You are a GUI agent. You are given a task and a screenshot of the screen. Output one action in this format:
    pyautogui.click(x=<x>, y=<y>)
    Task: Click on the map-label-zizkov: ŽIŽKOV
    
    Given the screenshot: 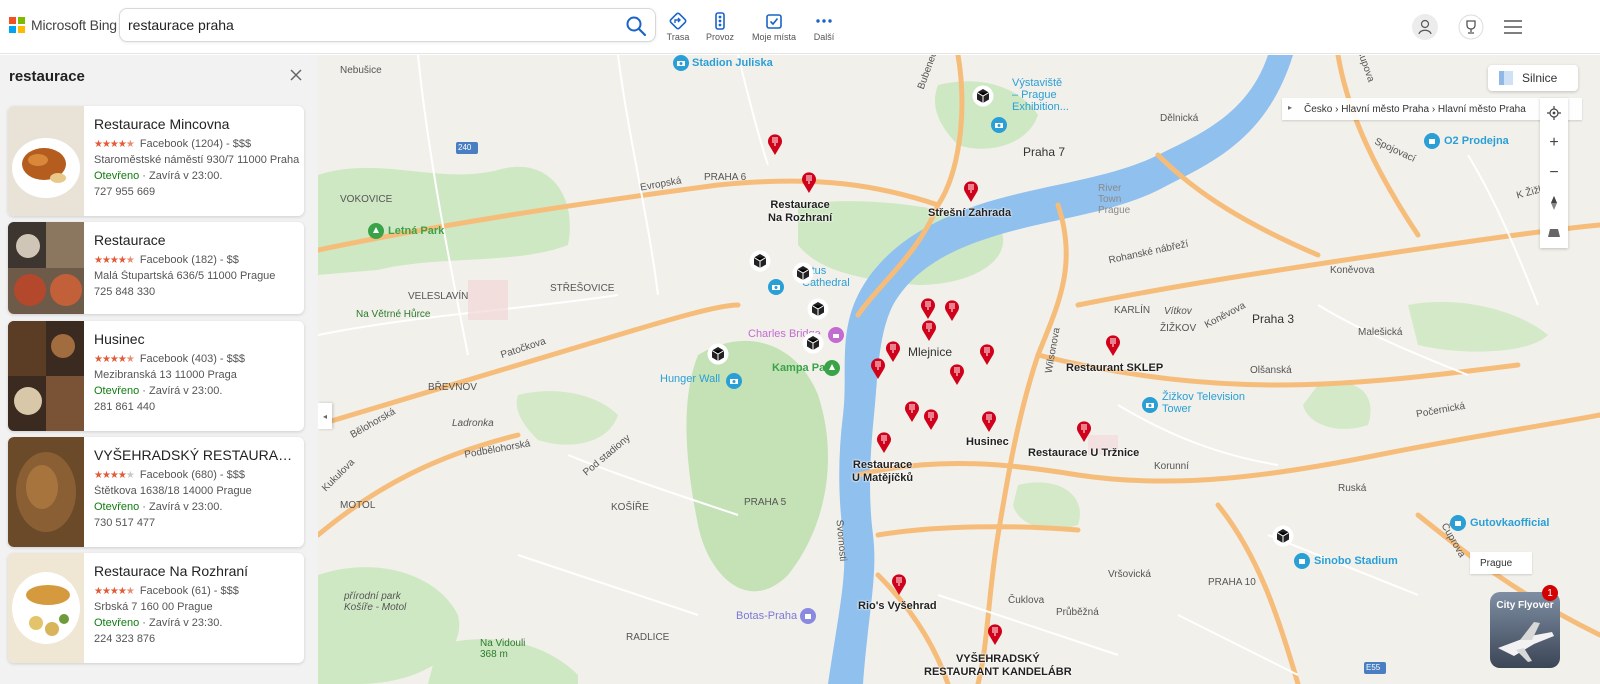 What is the action you would take?
    pyautogui.click(x=1178, y=328)
    